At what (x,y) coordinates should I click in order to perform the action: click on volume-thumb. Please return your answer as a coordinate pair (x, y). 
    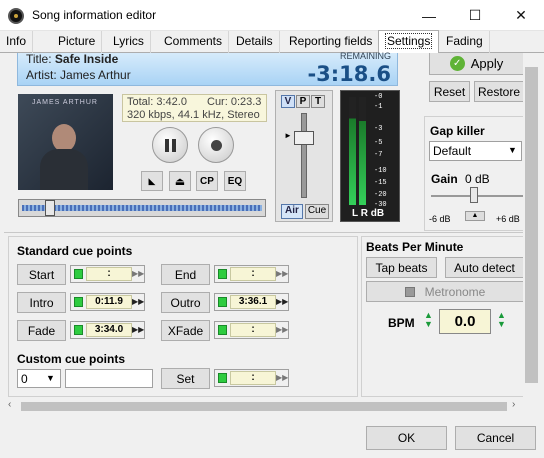
    Looking at the image, I should click on (304, 138).